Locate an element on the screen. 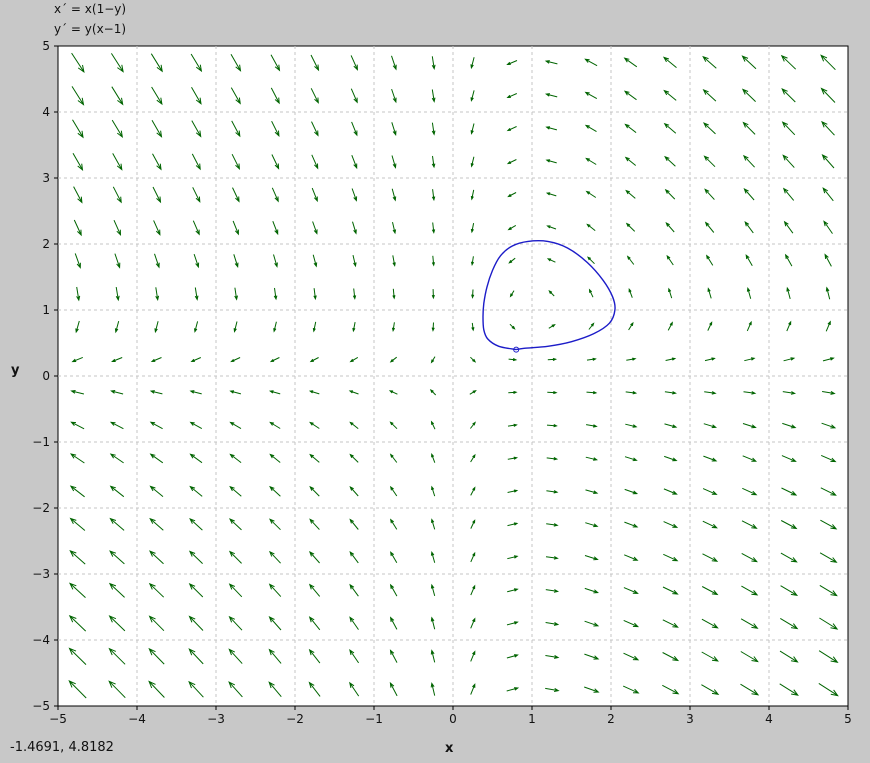 The image size is (870, 763). y-tick-label: 4 is located at coordinates (46, 112).